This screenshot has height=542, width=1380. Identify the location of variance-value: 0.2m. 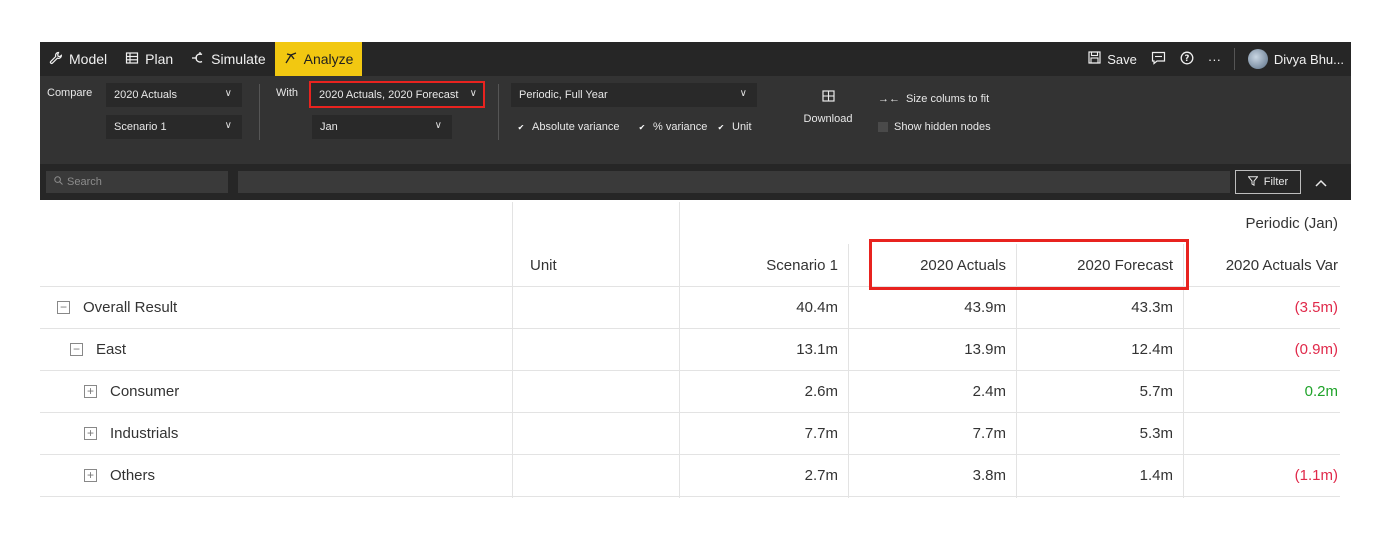
(1321, 391).